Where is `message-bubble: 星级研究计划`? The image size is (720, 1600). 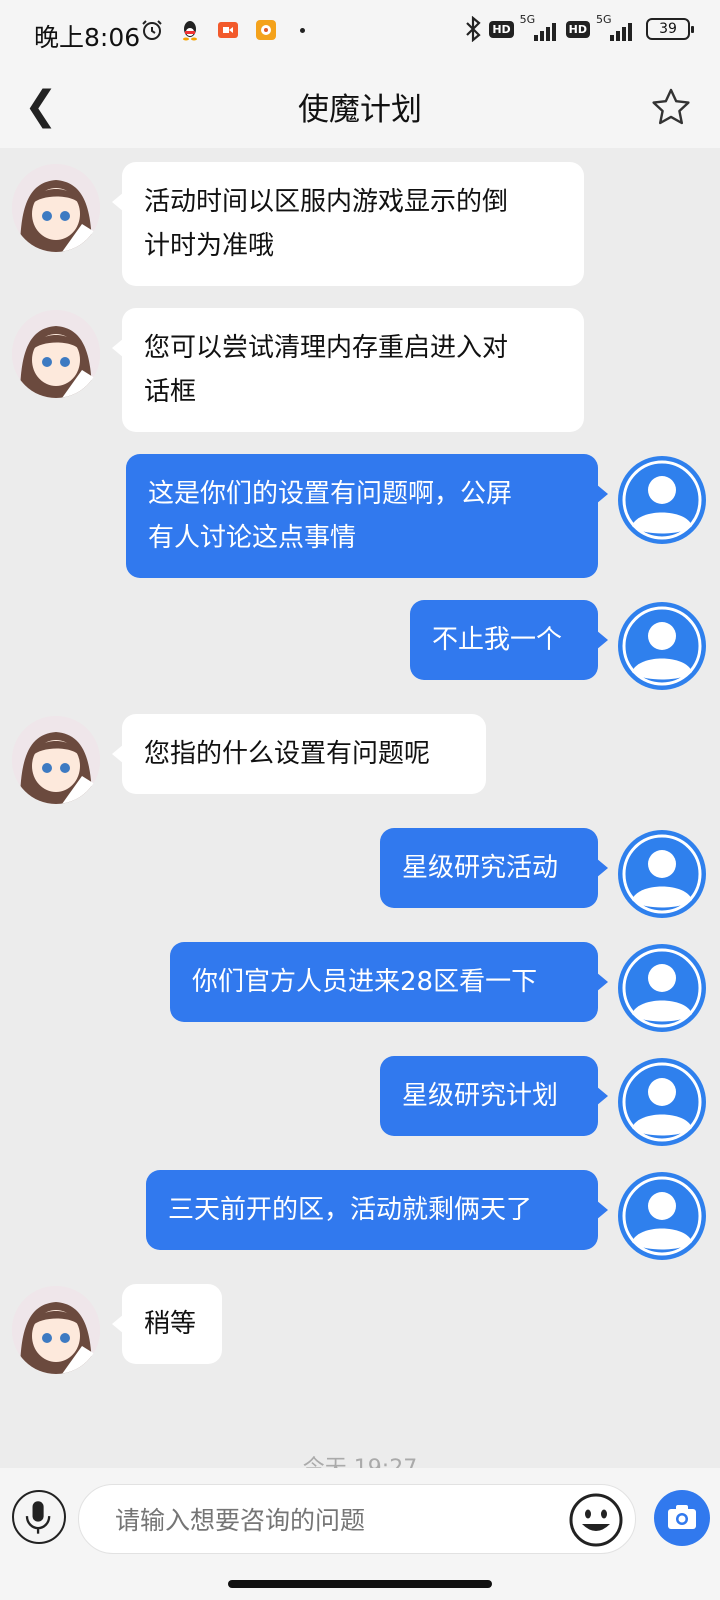 message-bubble: 星级研究计划 is located at coordinates (494, 1096).